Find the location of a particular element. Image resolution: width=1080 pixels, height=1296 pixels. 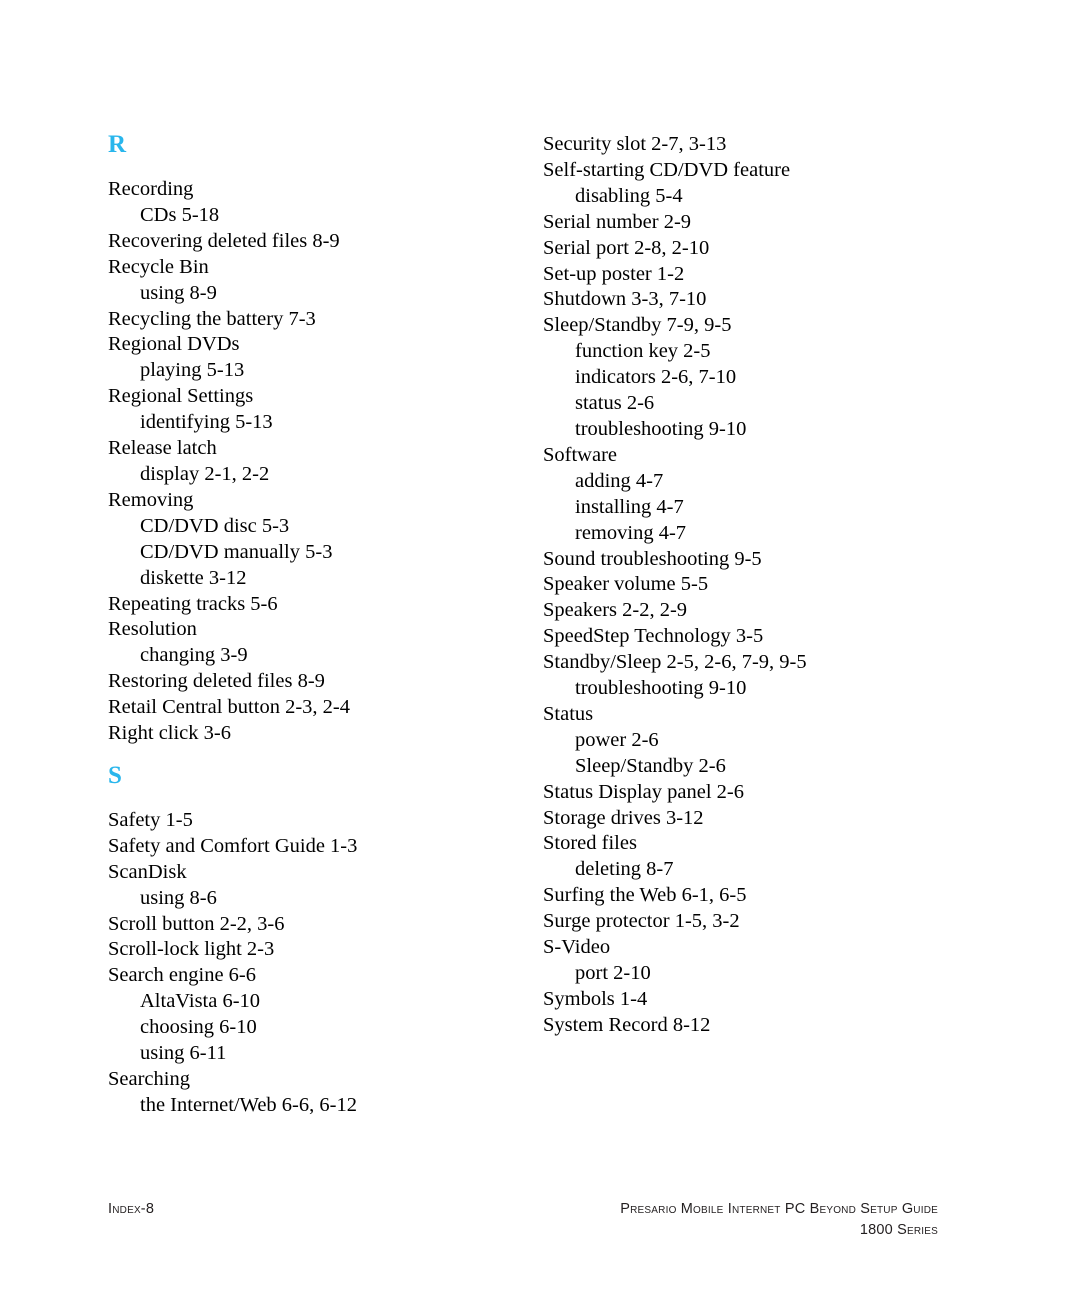

index-subentry: display 2-1, 2-2 is located at coordinates (205, 473).